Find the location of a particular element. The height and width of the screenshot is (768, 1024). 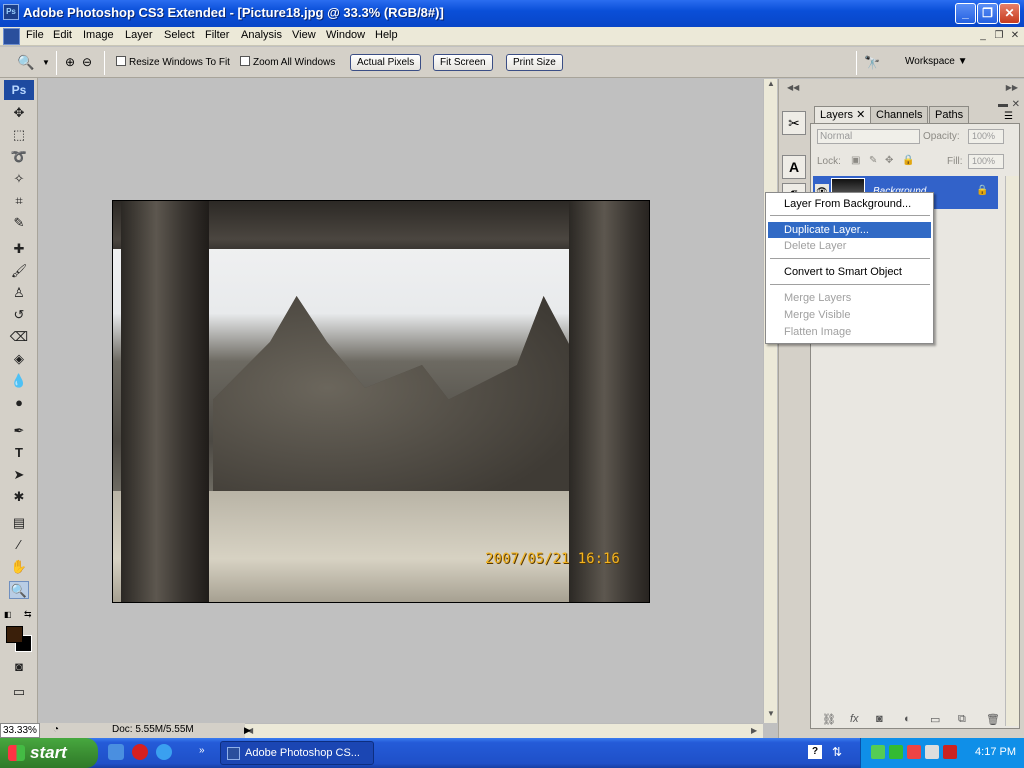

fit-screen-button: Fit Screen is located at coordinates (463, 62).